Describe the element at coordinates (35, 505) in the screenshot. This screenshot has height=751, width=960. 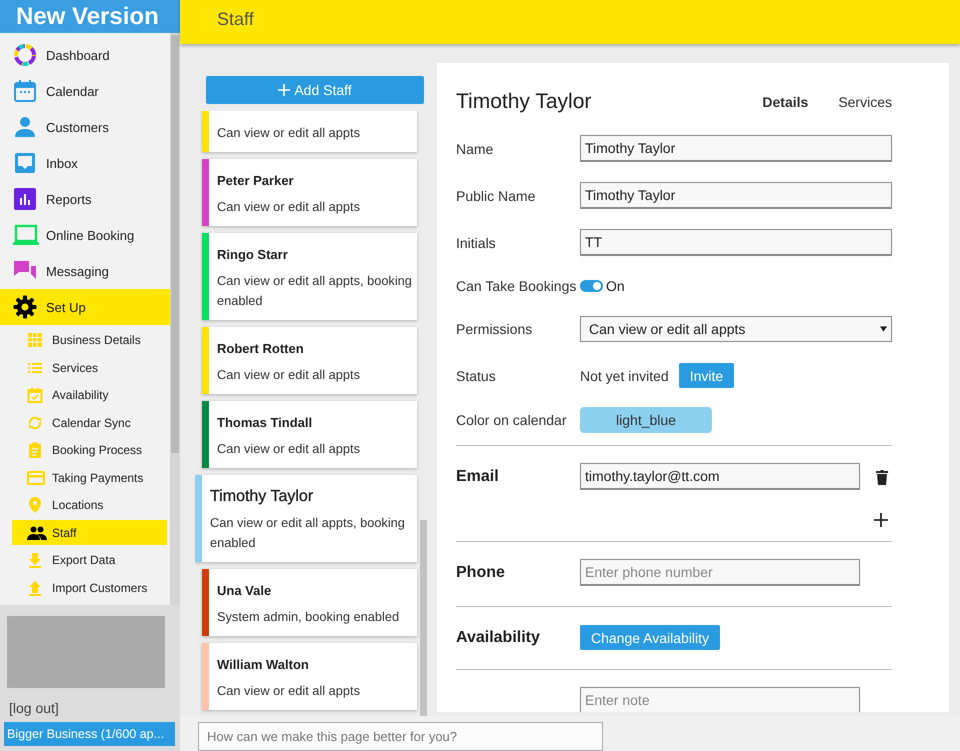
I see `location-pin-icon` at that location.